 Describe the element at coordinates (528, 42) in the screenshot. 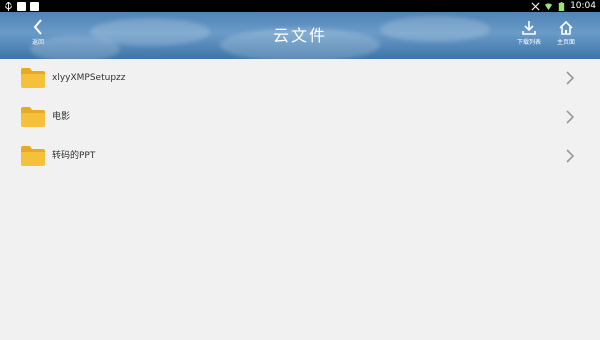

I see `download-list-label: 下载列表` at that location.